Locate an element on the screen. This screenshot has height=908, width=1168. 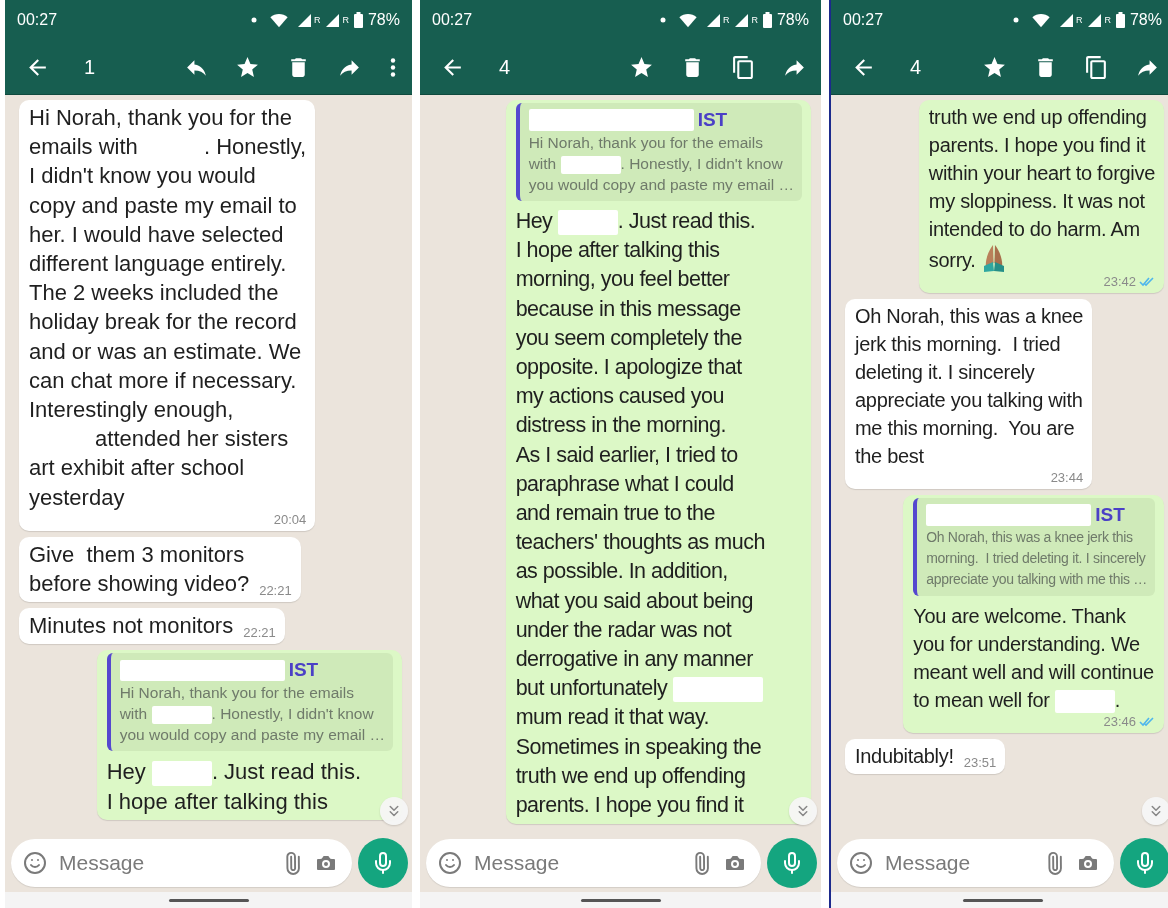
message-text: truth we end up offending parents. I hope you find it within your heart to forgive my sloppiness. It was not intended to do harm. Am sorry. is located at coordinates (1041, 189).